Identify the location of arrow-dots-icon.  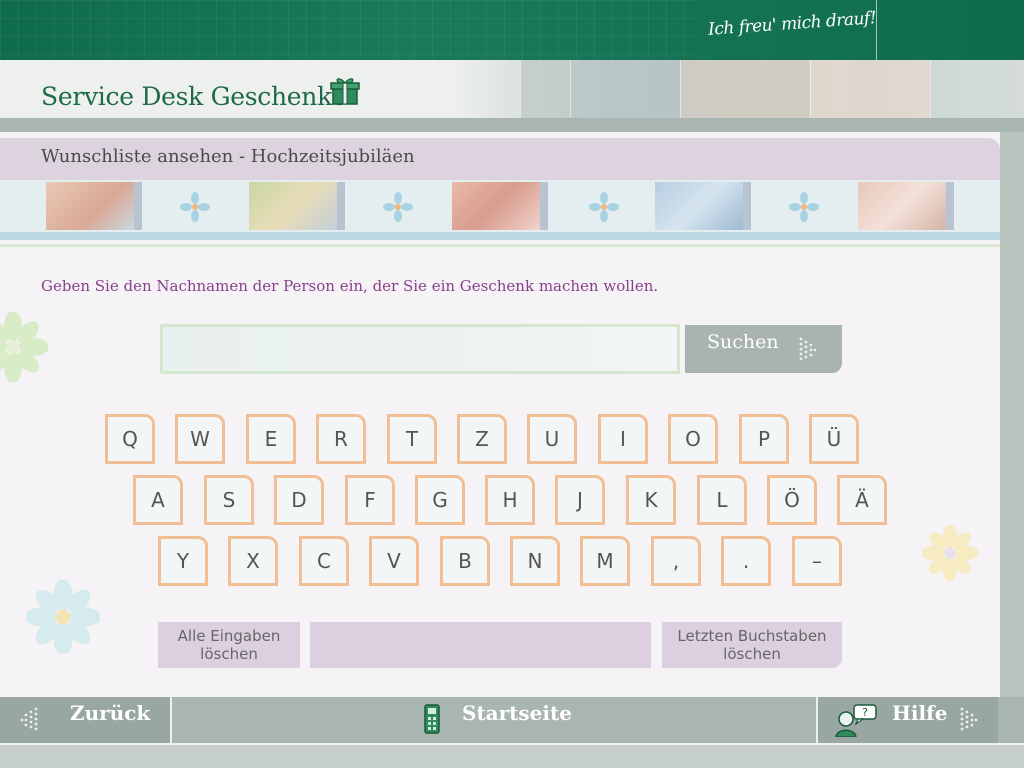
(808, 349).